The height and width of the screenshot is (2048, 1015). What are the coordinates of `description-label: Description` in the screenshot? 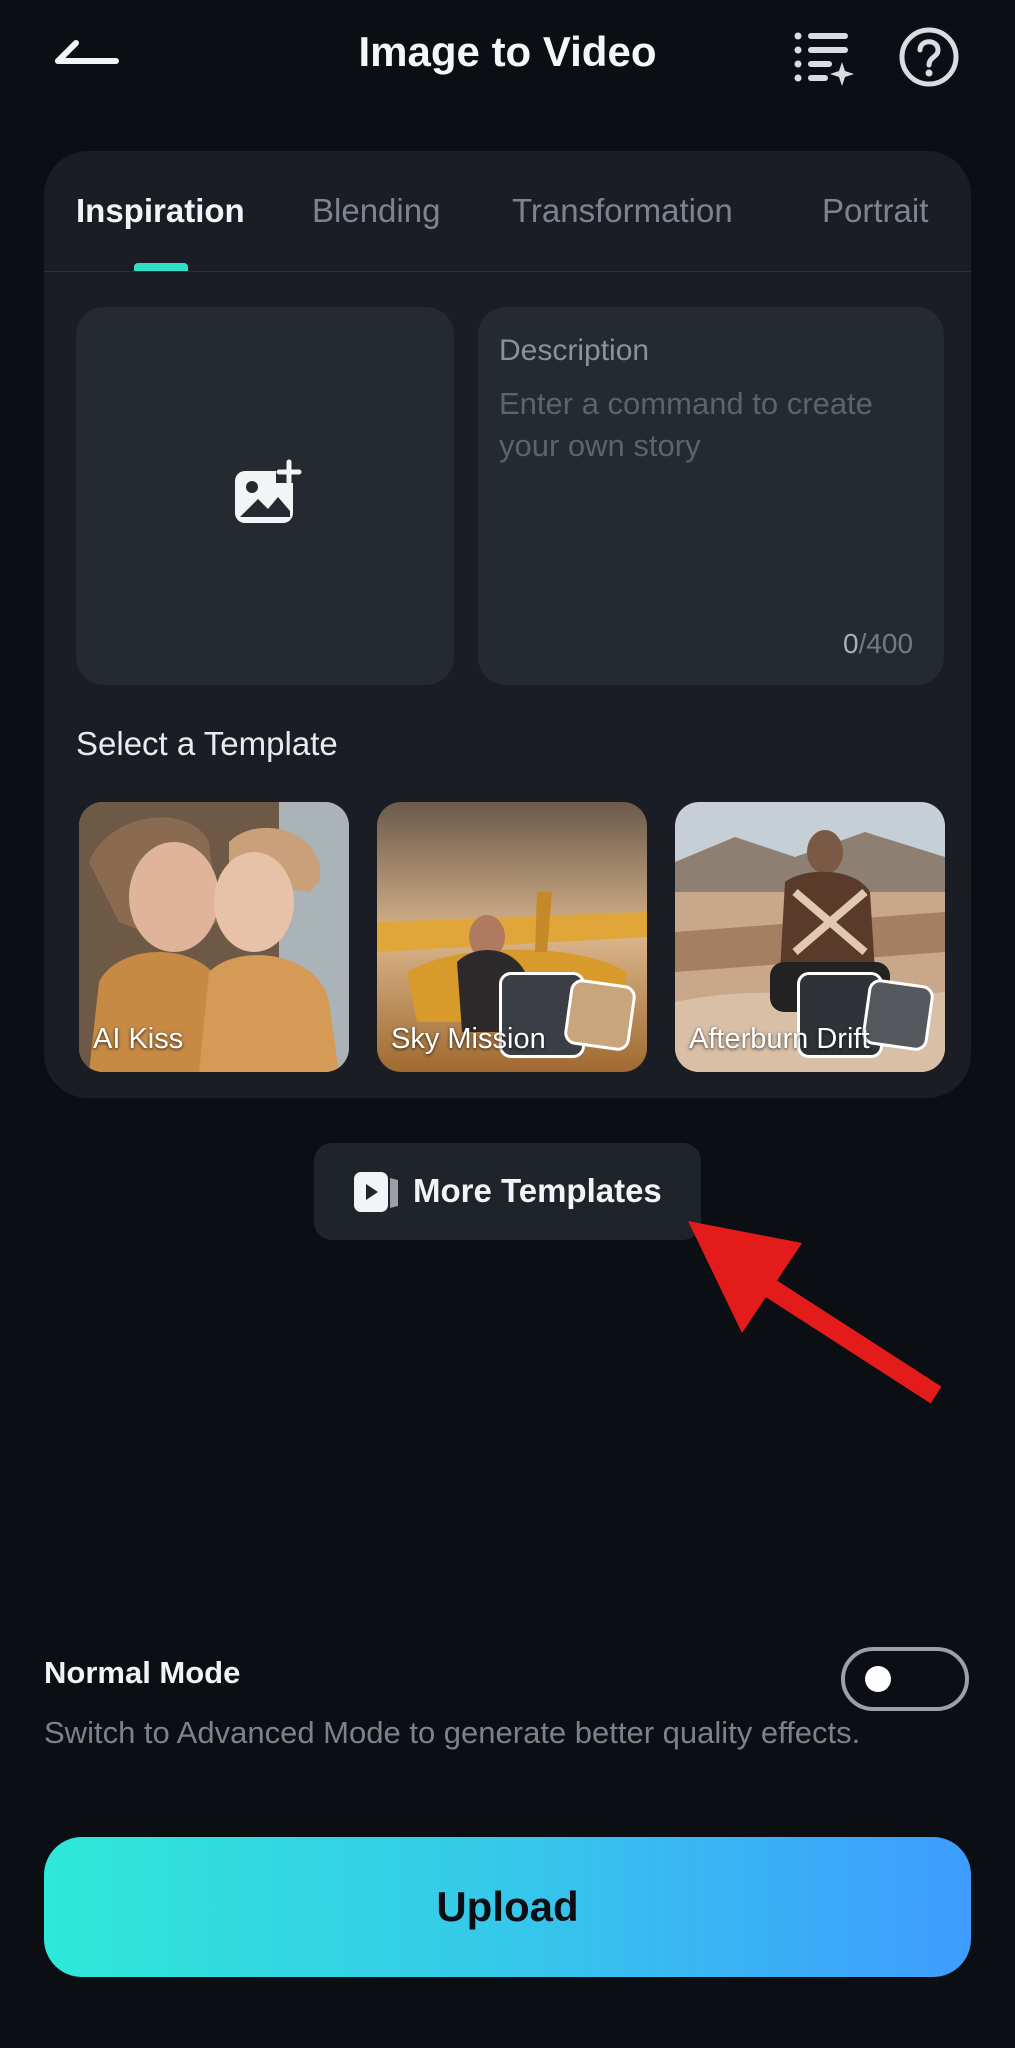 It's located at (574, 350).